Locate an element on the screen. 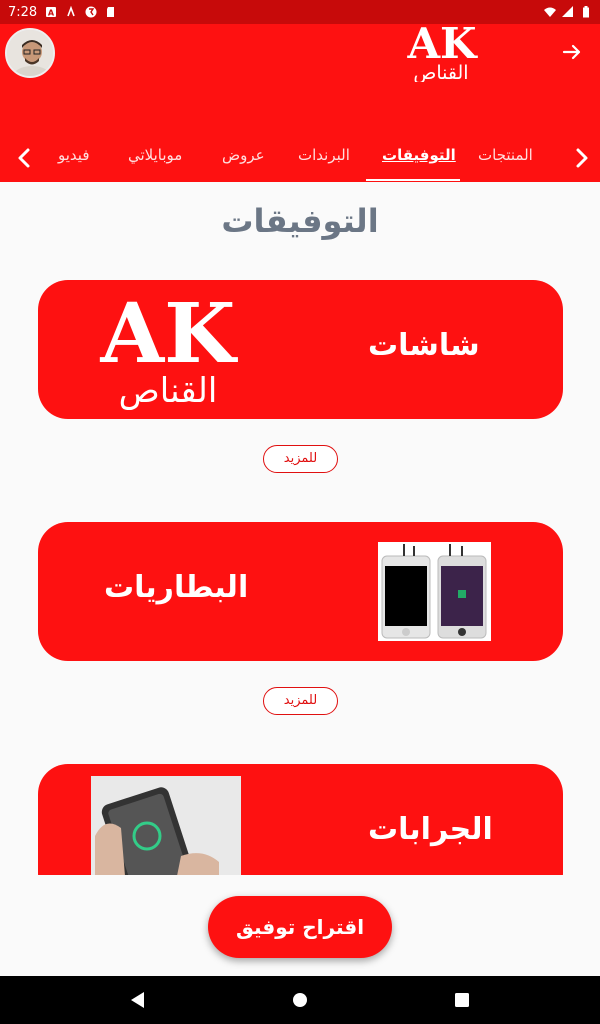  battery-icon is located at coordinates (586, 12).